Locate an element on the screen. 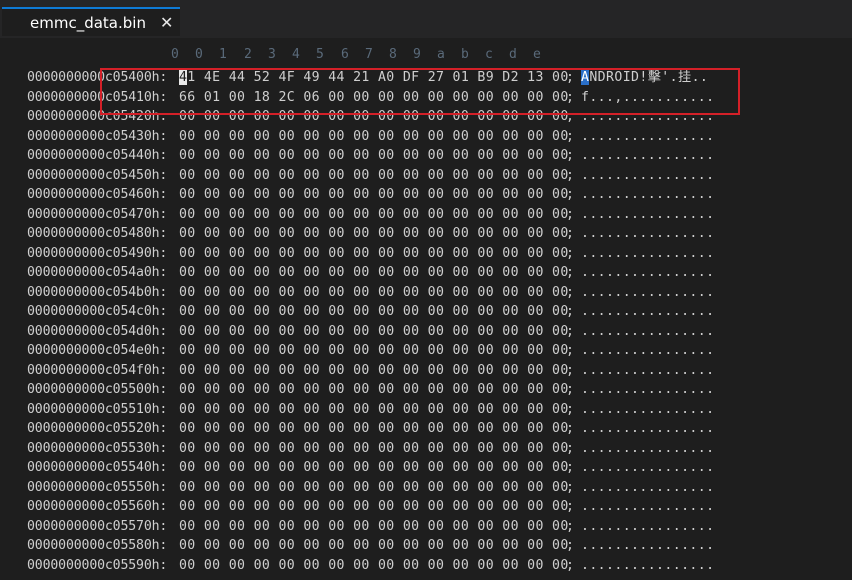  row-address: 0000000000c05570h: is located at coordinates (97, 526).